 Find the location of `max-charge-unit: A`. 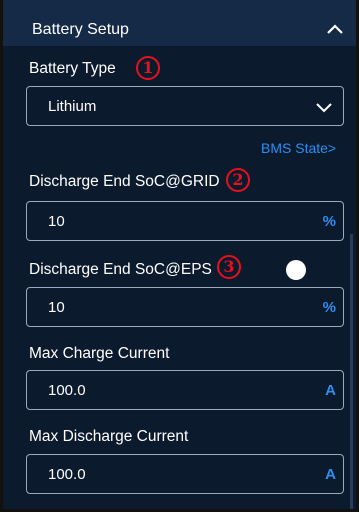

max-charge-unit: A is located at coordinates (330, 390).